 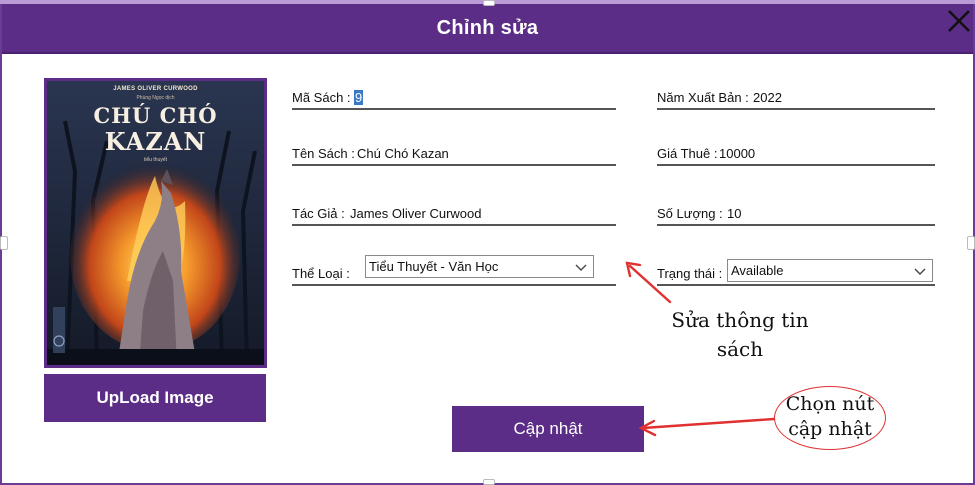 I want to click on trang-thai-selected: Available, so click(x=757, y=270).